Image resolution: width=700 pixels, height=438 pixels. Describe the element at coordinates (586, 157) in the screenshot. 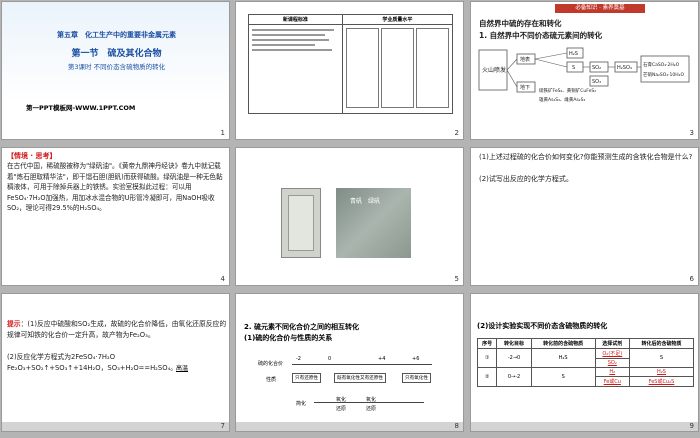

I see `question-1: (1)上述过程硫的化合价如何变化?你能预测生成的含铁化合物是什么?` at that location.